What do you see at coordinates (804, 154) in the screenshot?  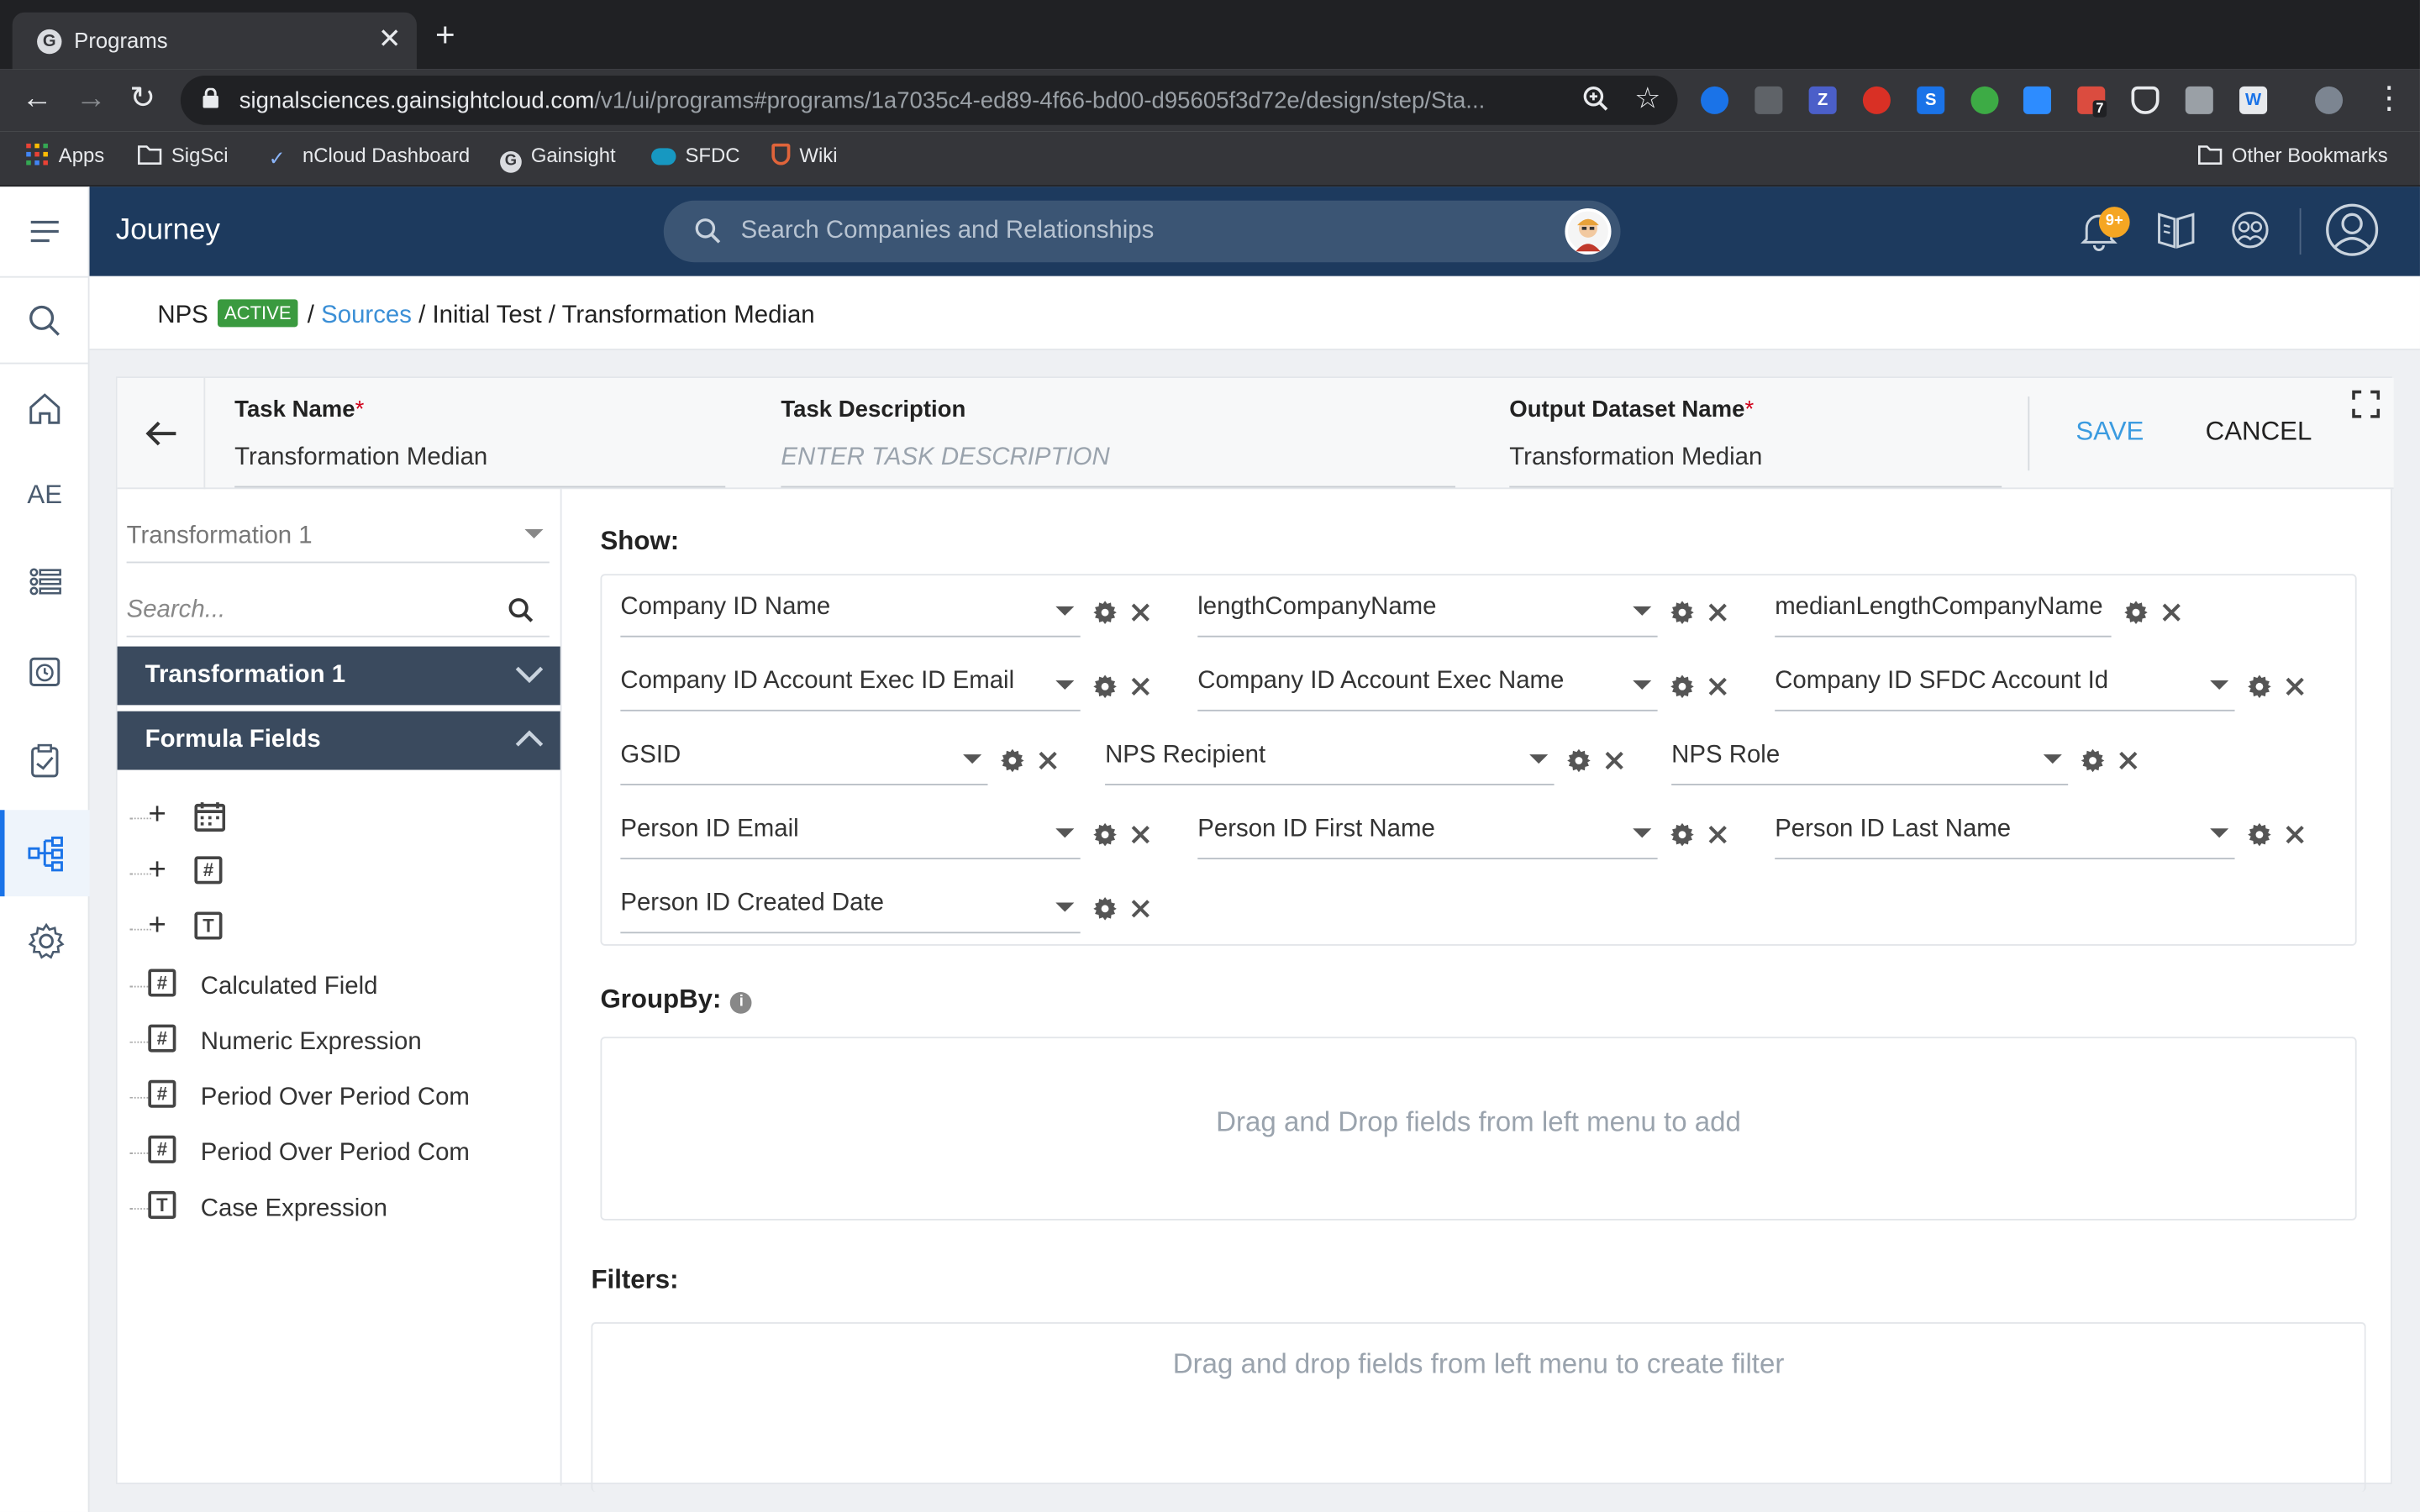 I see `bookmark-wiki: Wiki` at bounding box center [804, 154].